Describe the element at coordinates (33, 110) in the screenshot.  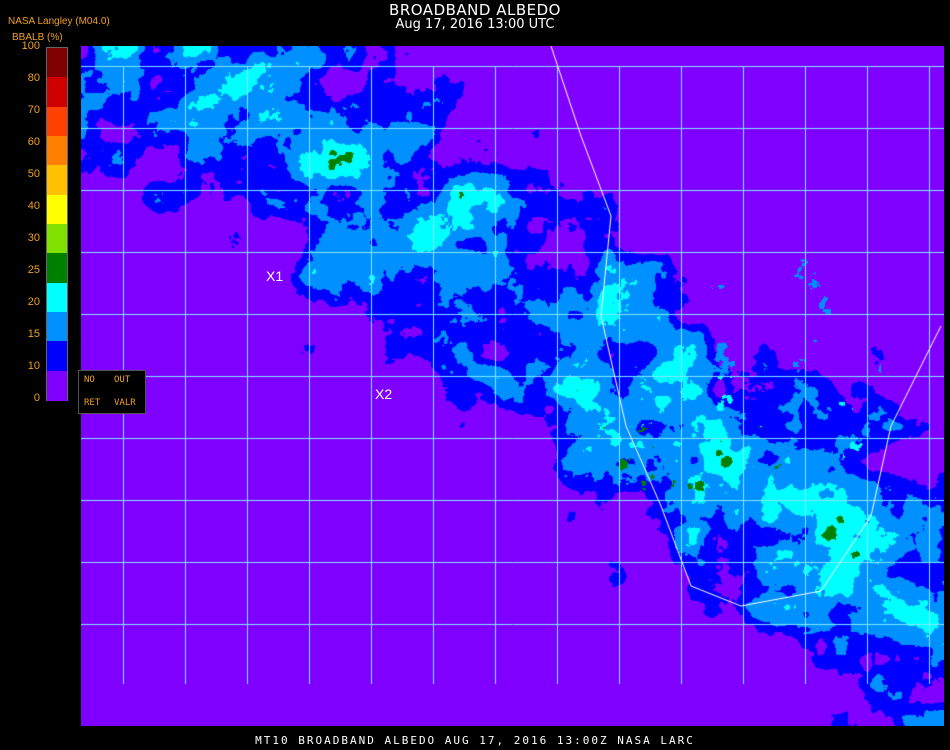
I see `legend-tick: 70` at that location.